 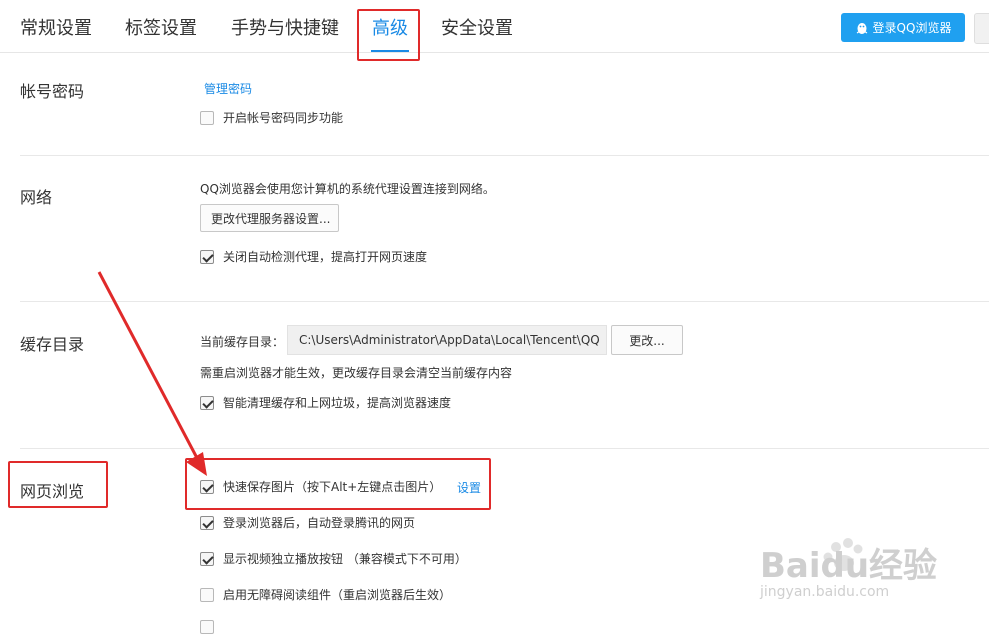 What do you see at coordinates (390, 51) in the screenshot?
I see `active-tab-indicator` at bounding box center [390, 51].